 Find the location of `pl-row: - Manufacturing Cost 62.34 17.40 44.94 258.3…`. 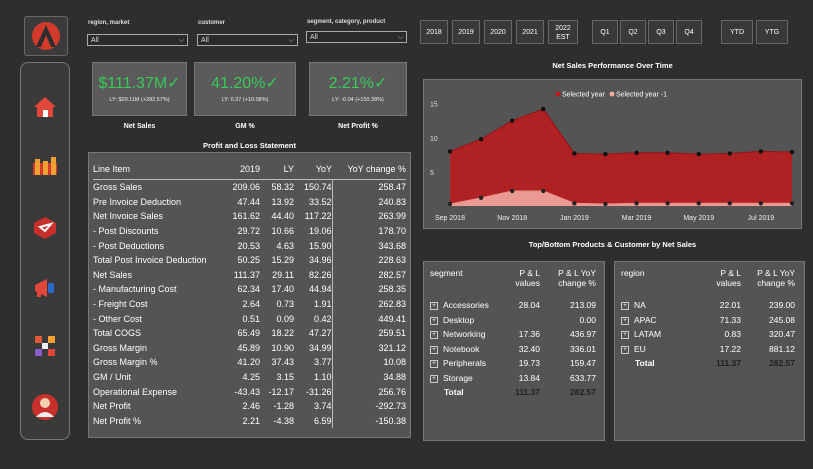

pl-row: - Manufacturing Cost 62.34 17.40 44.94 258.3… is located at coordinates (249, 289).